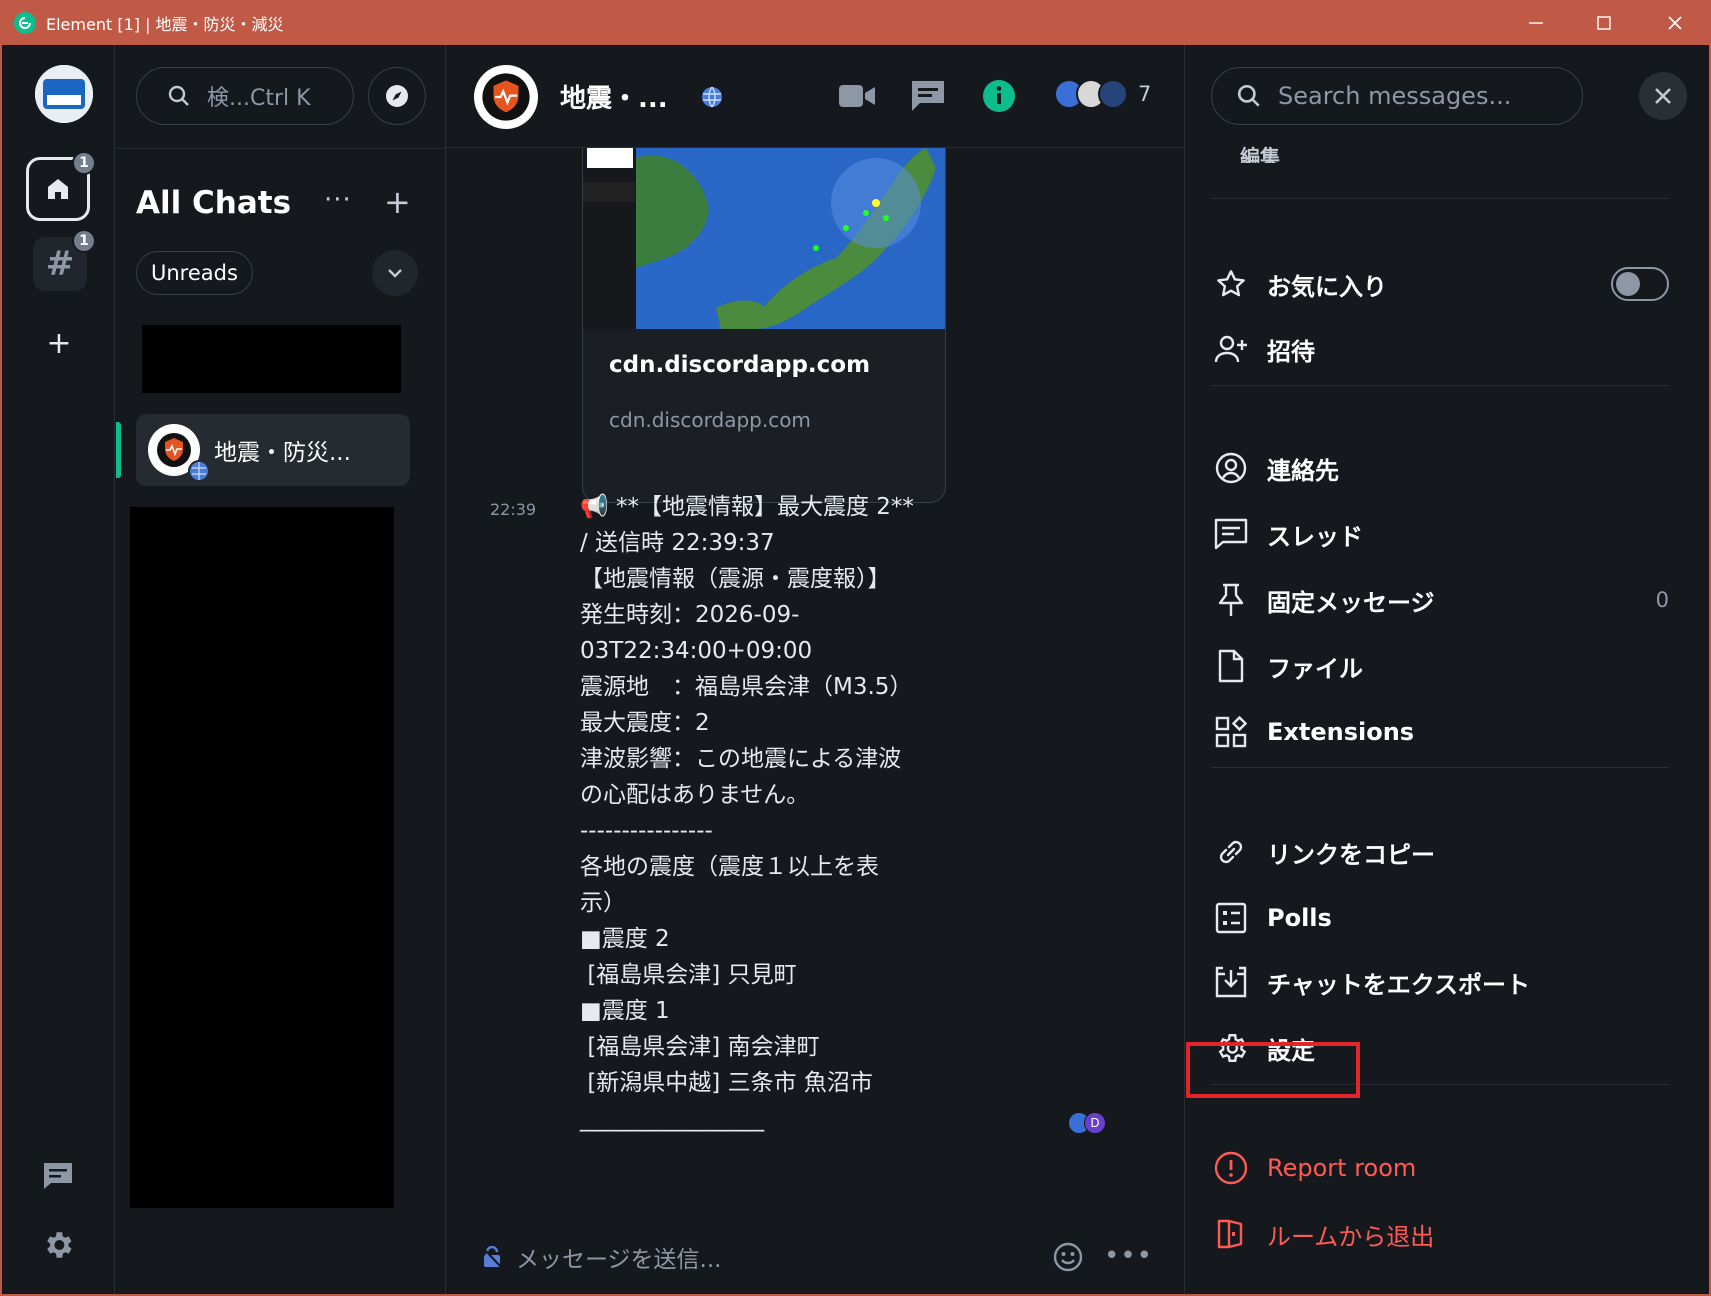 The height and width of the screenshot is (1296, 1711). Describe the element at coordinates (1303, 470) in the screenshot. I see `people-label: 連絡先` at that location.